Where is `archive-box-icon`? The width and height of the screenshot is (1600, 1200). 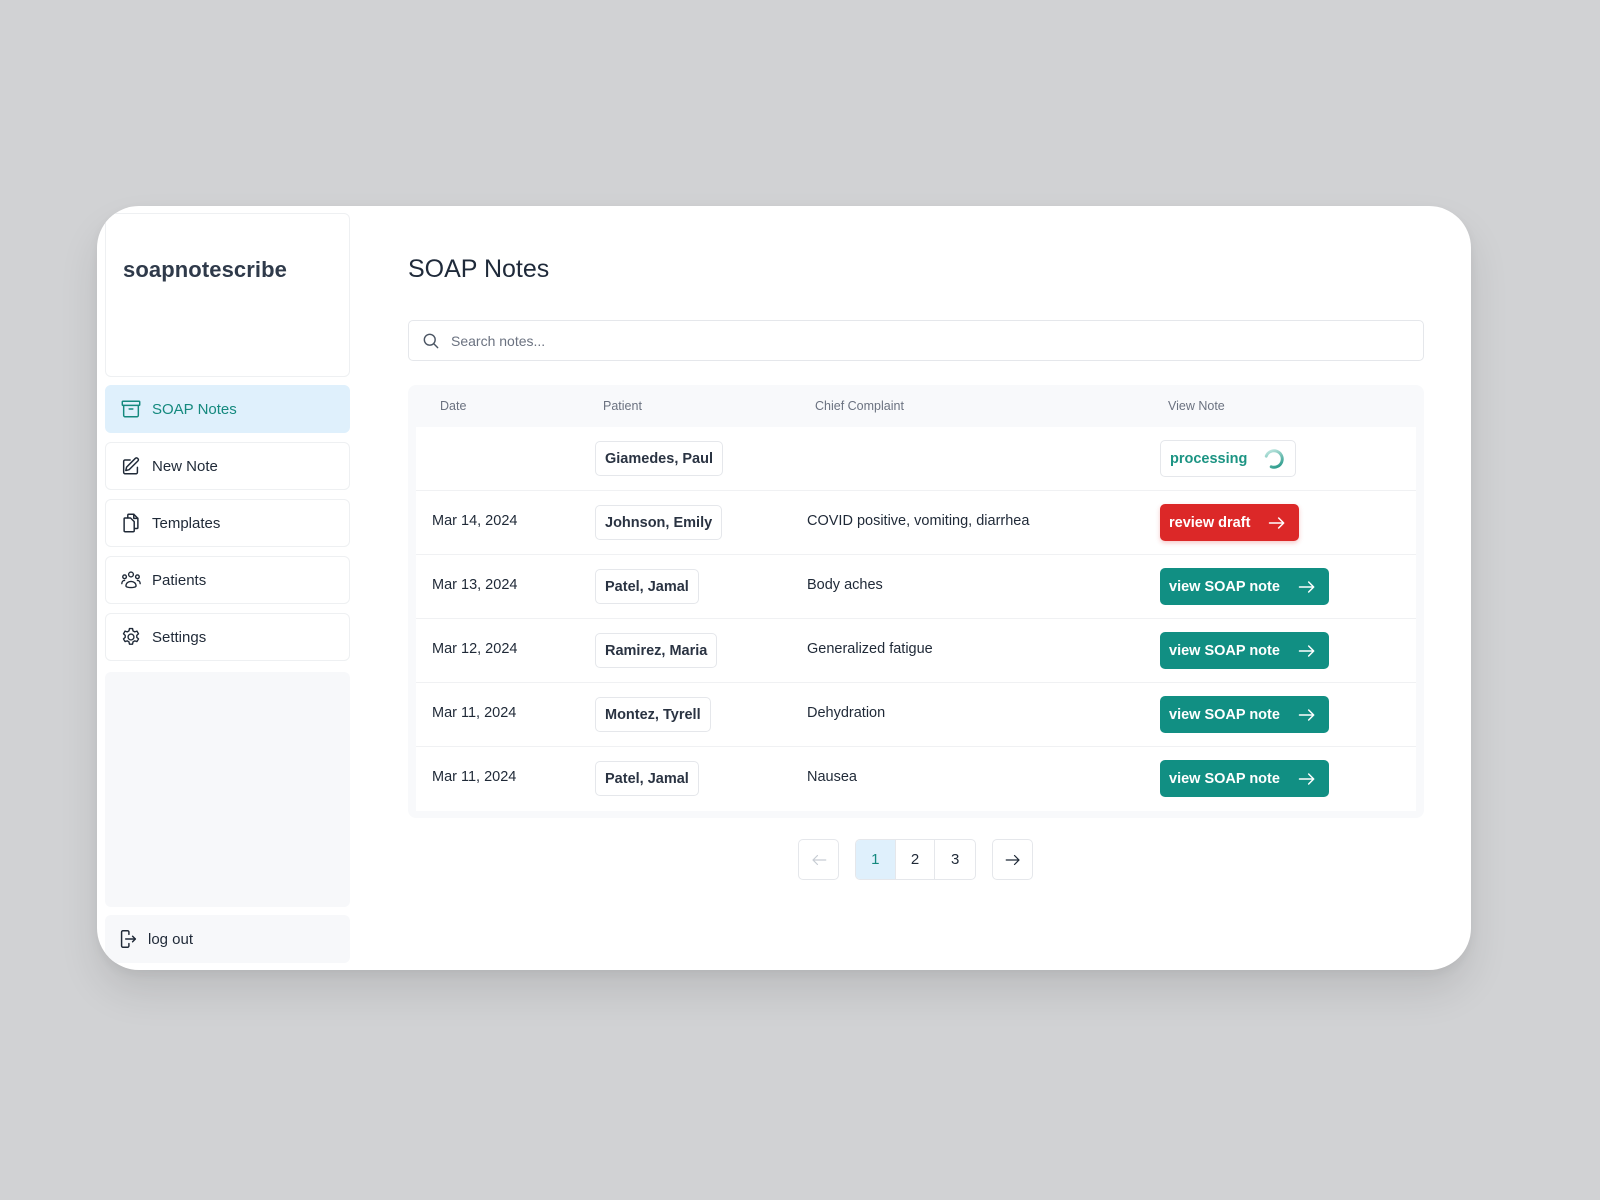
archive-box-icon is located at coordinates (131, 409).